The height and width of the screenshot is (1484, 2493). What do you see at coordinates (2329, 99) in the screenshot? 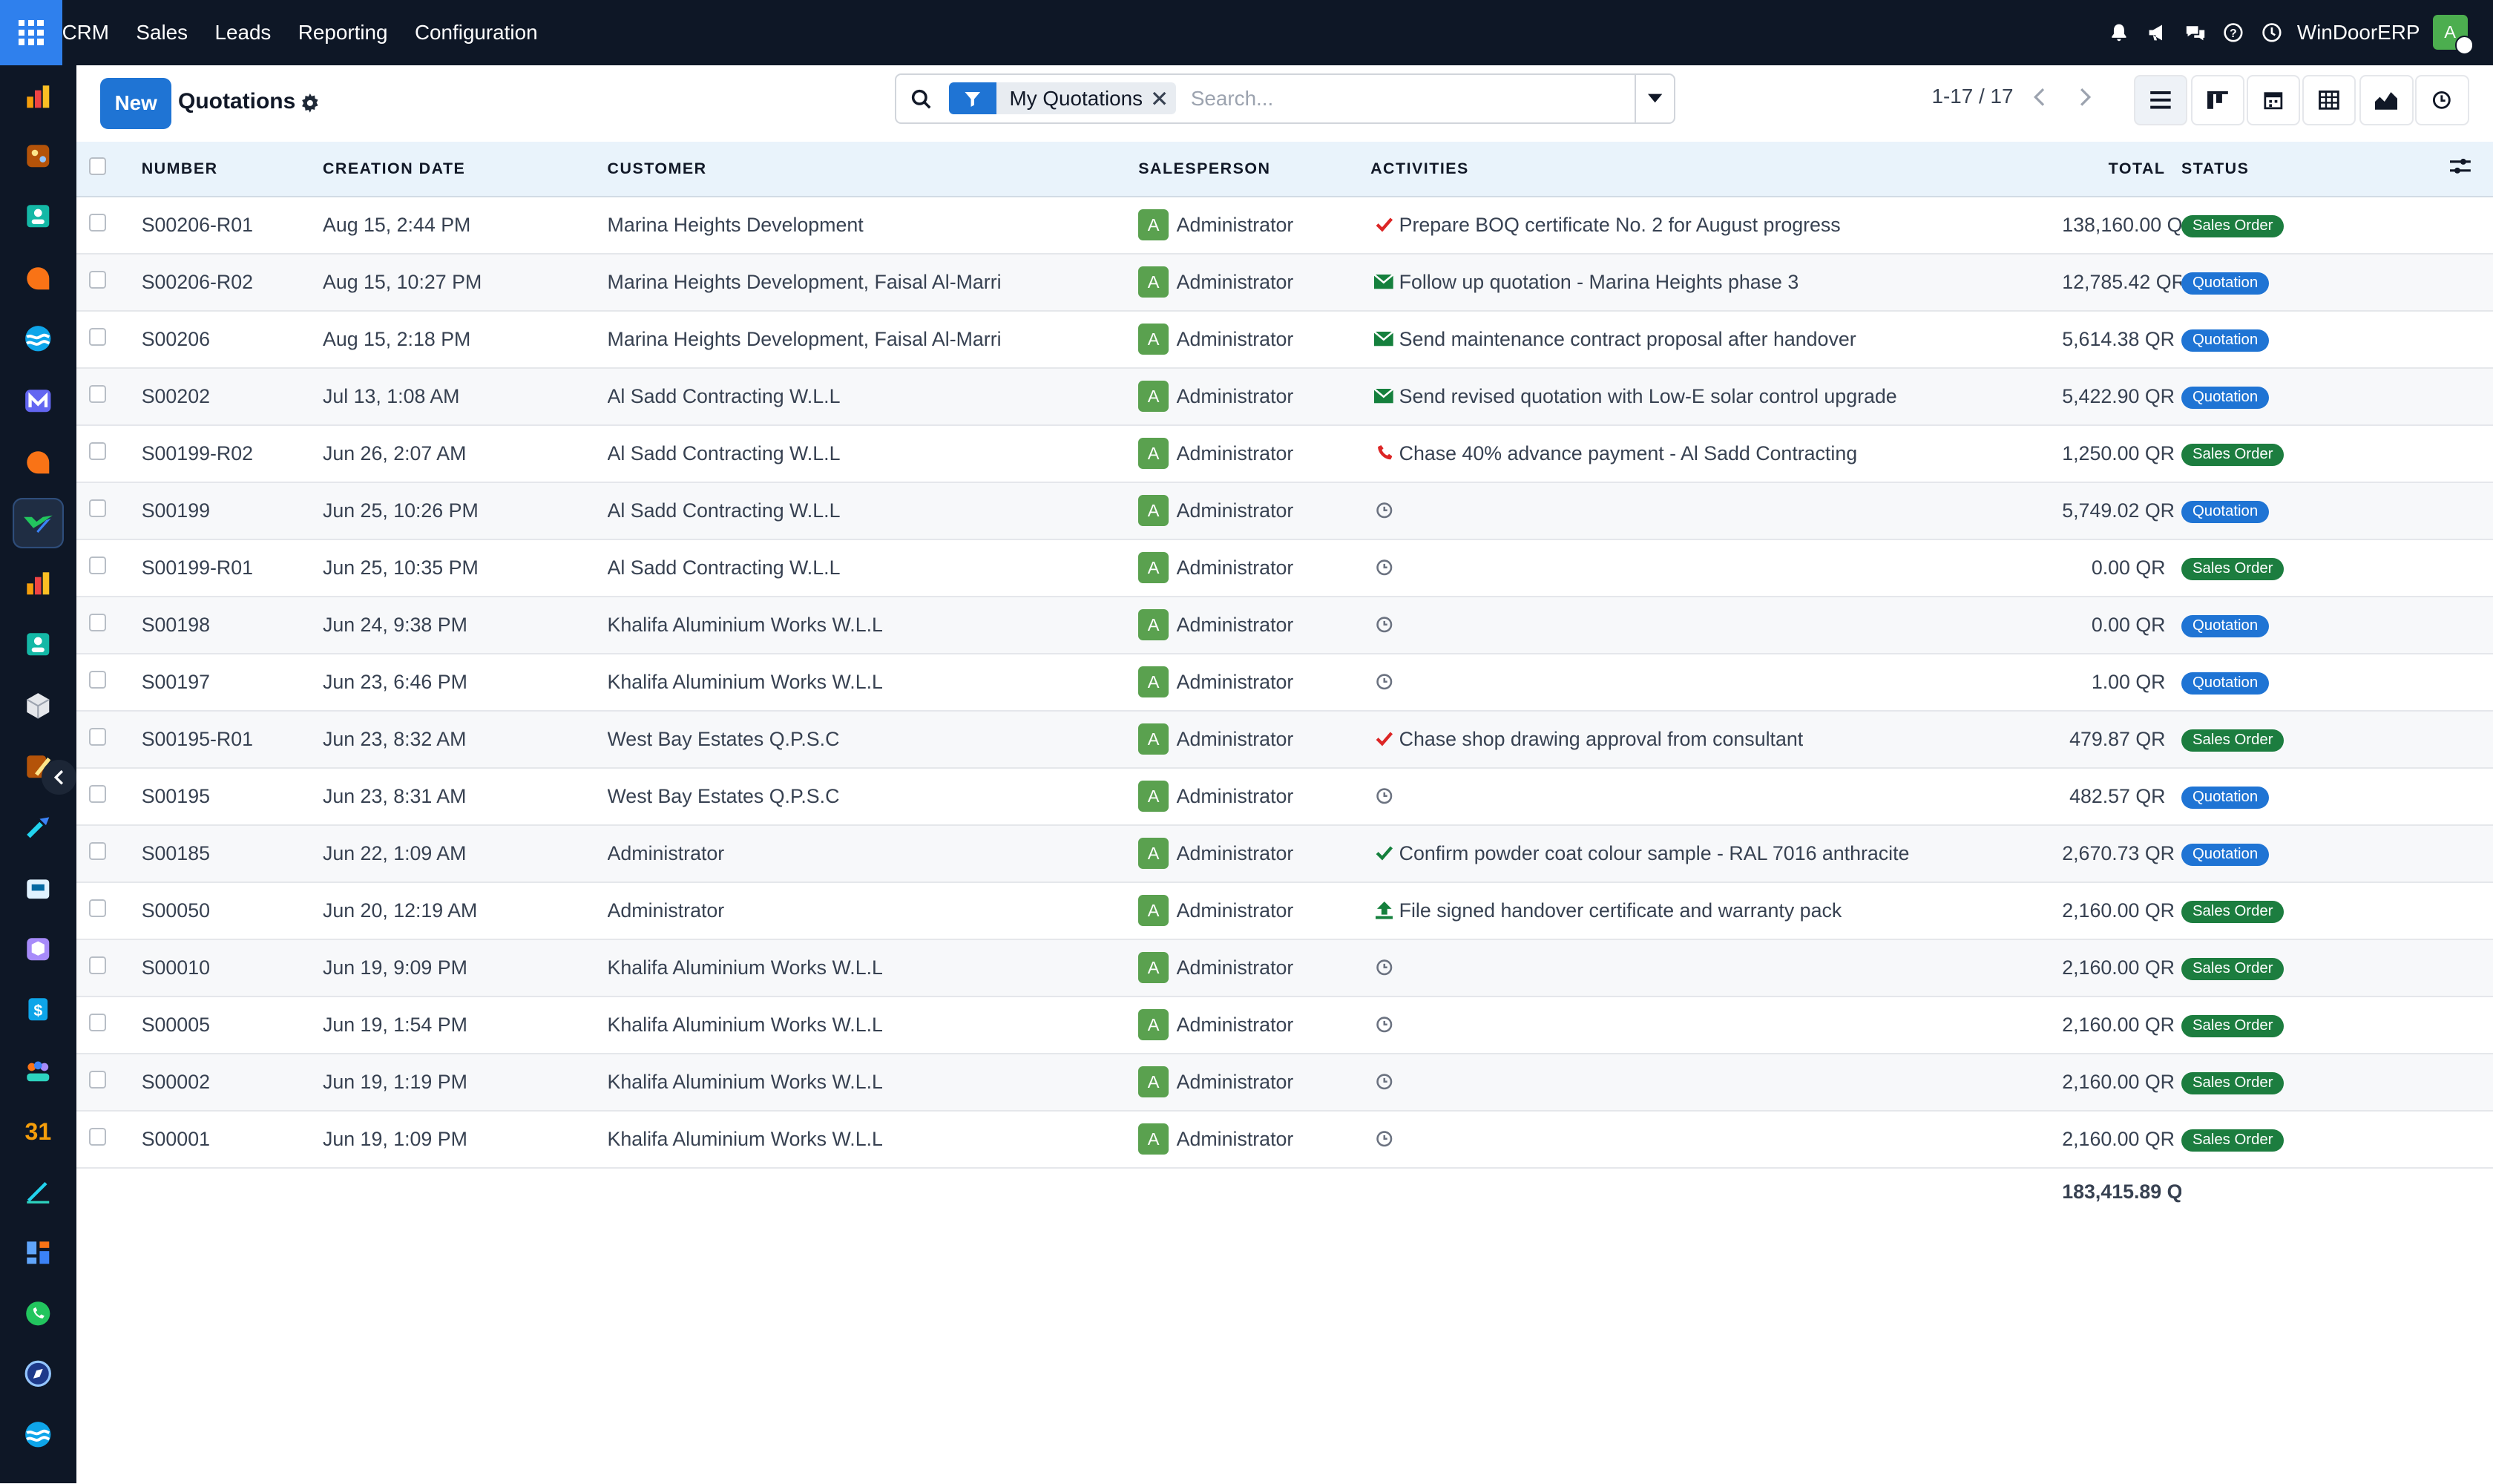
I see `pivot-view-icon` at bounding box center [2329, 99].